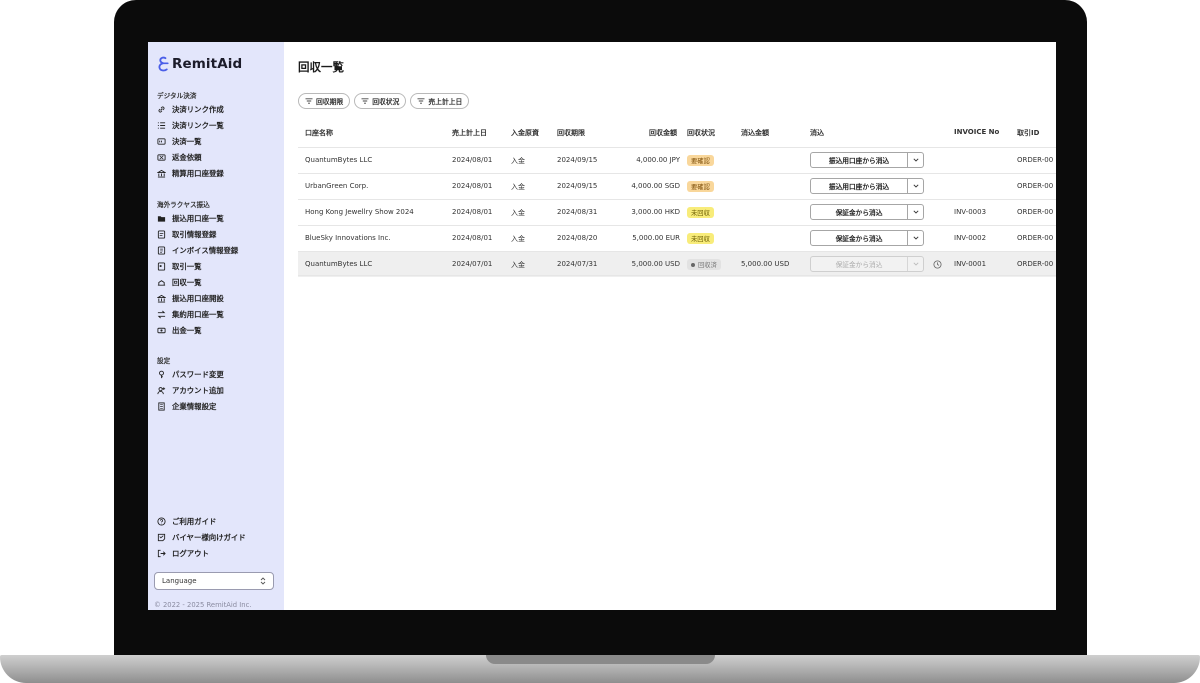 The image size is (1200, 683). I want to click on collect-icon, so click(161, 282).